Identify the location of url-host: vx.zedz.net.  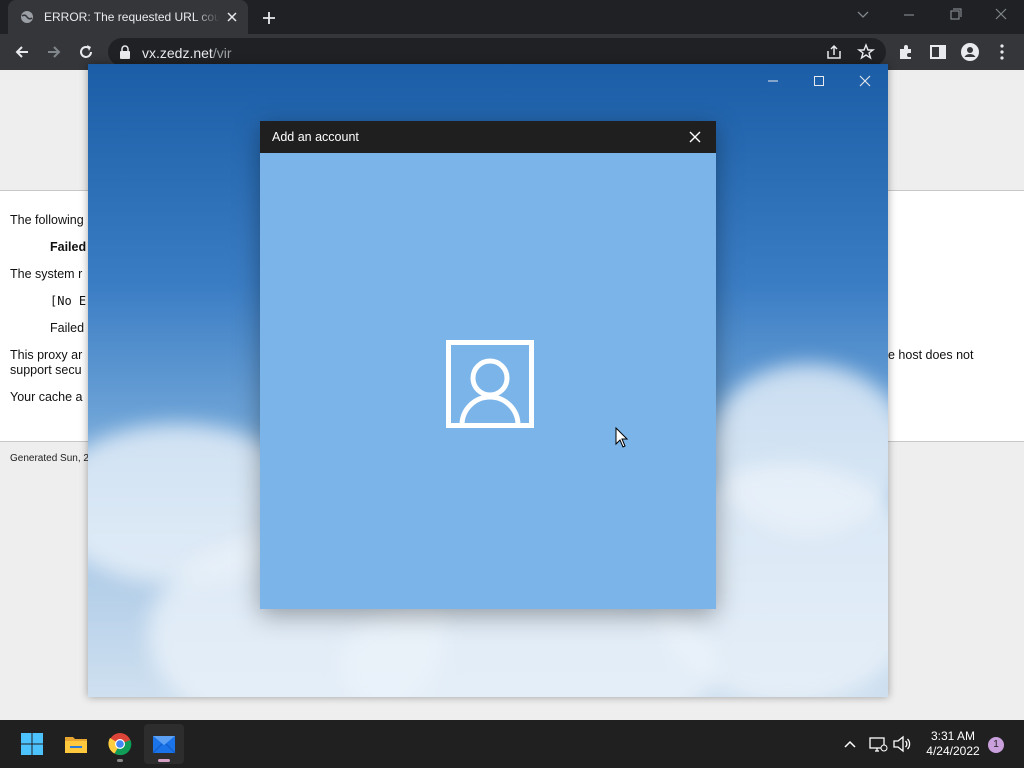
(177, 53).